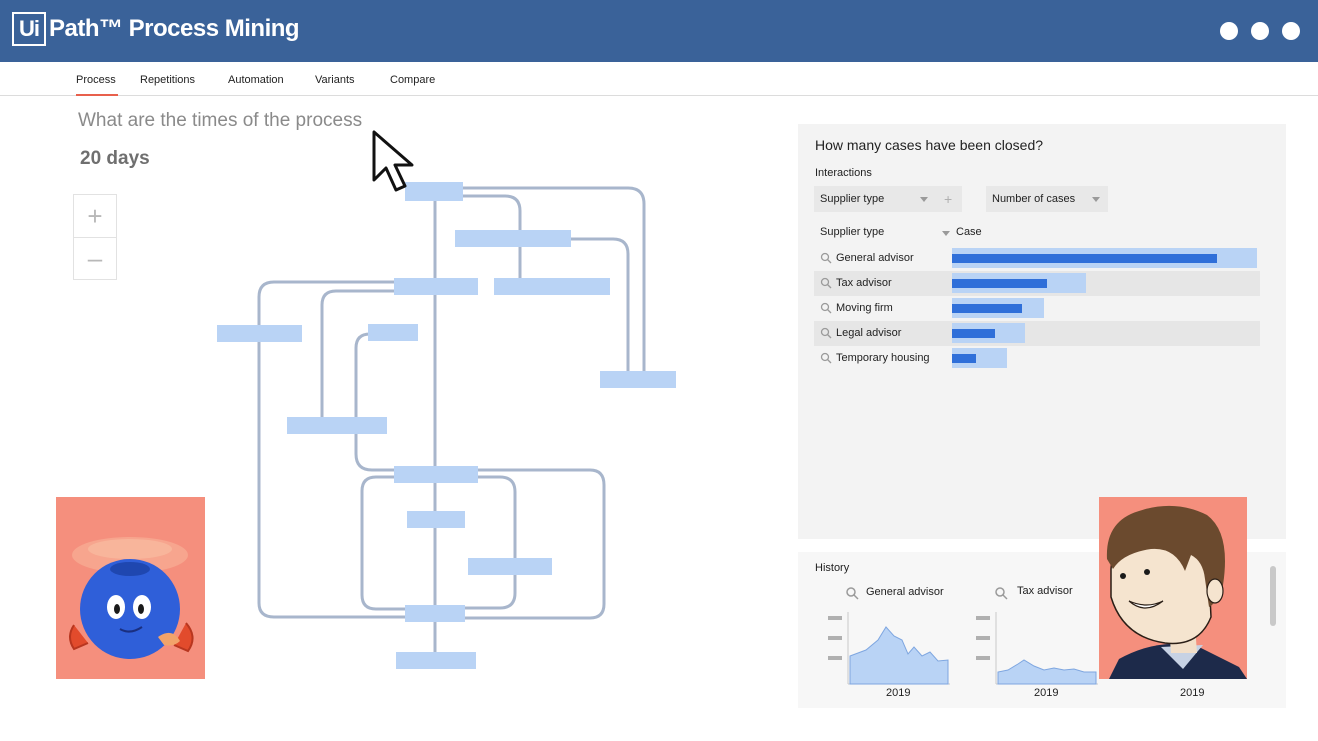  Describe the element at coordinates (393, 161) in the screenshot. I see `mouse-cursor-icon` at that location.